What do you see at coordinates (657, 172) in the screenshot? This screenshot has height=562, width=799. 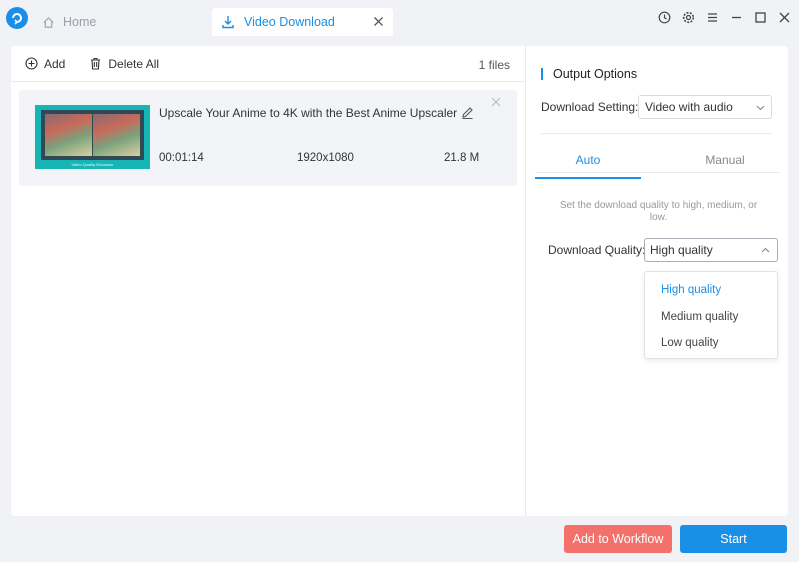 I see `tab-underline` at bounding box center [657, 172].